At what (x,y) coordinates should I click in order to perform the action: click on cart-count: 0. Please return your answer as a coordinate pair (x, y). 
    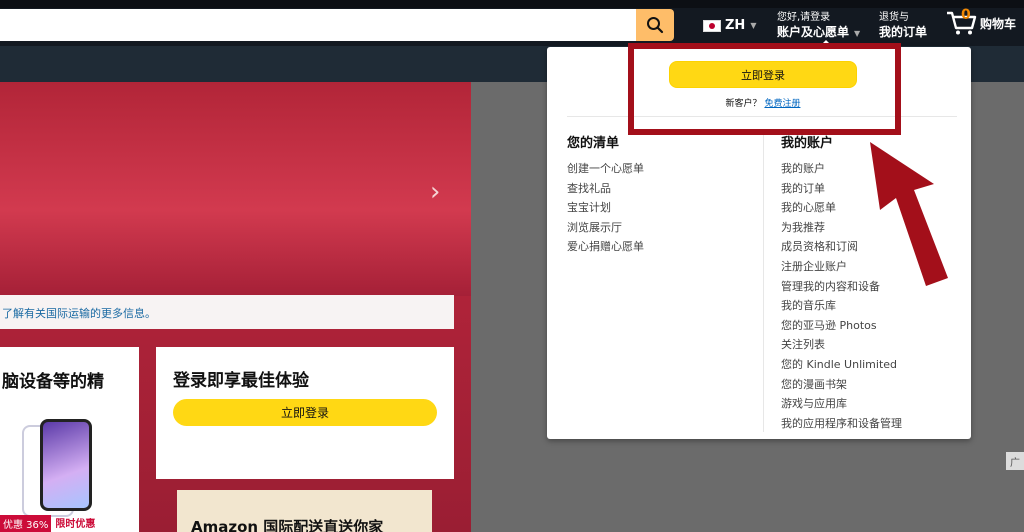
    Looking at the image, I should click on (966, 15).